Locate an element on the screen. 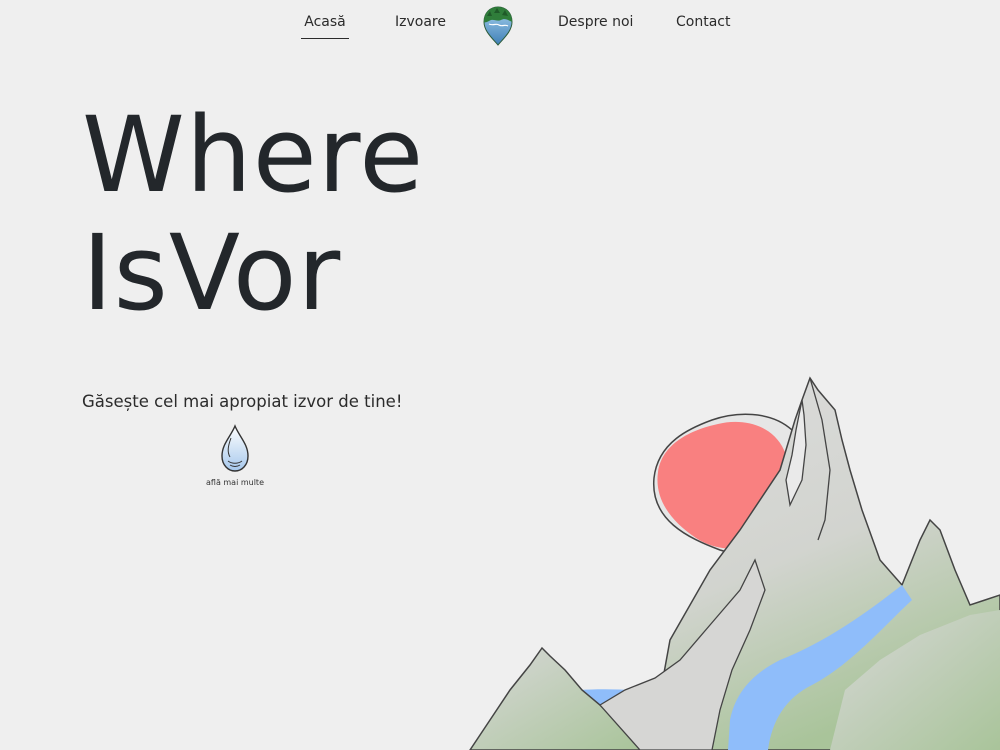 Image resolution: width=1000 pixels, height=750 pixels. learn-more-button: află mai multe is located at coordinates (235, 455).